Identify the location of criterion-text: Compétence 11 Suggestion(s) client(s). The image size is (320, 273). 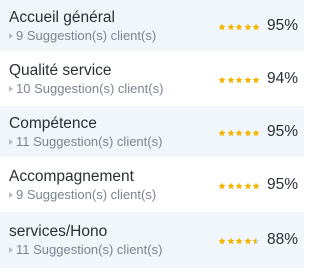
(85, 132).